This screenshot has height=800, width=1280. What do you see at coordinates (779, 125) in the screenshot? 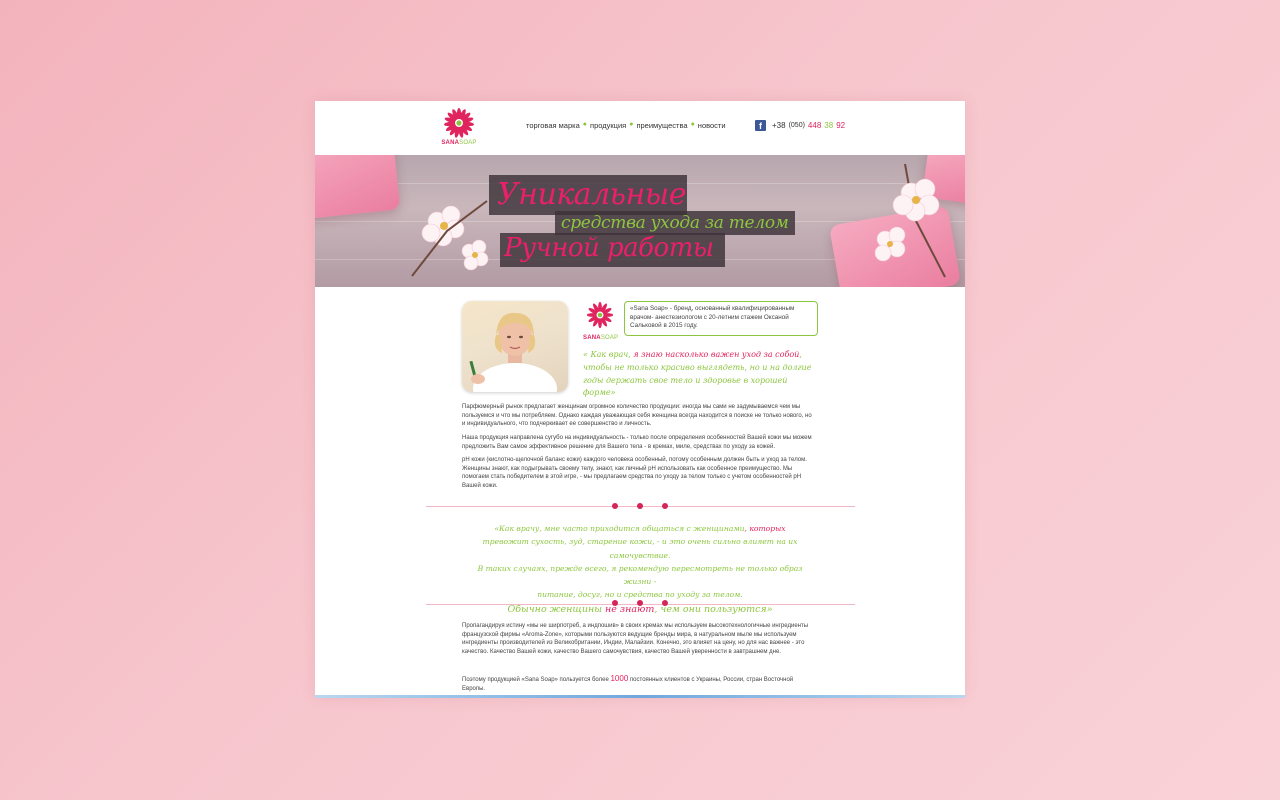
I see `phone-country-code: +38` at bounding box center [779, 125].